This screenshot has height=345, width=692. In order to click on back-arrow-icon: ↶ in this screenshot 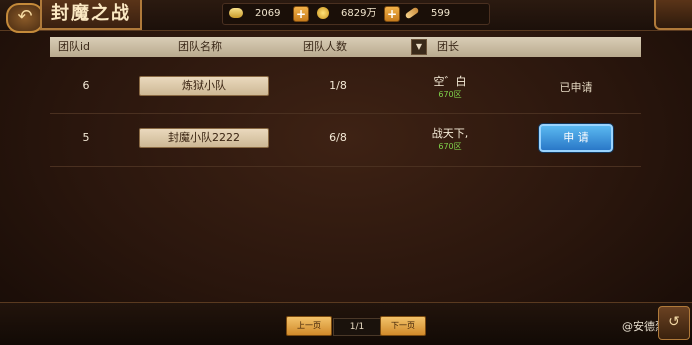, I will do `click(25, 16)`.